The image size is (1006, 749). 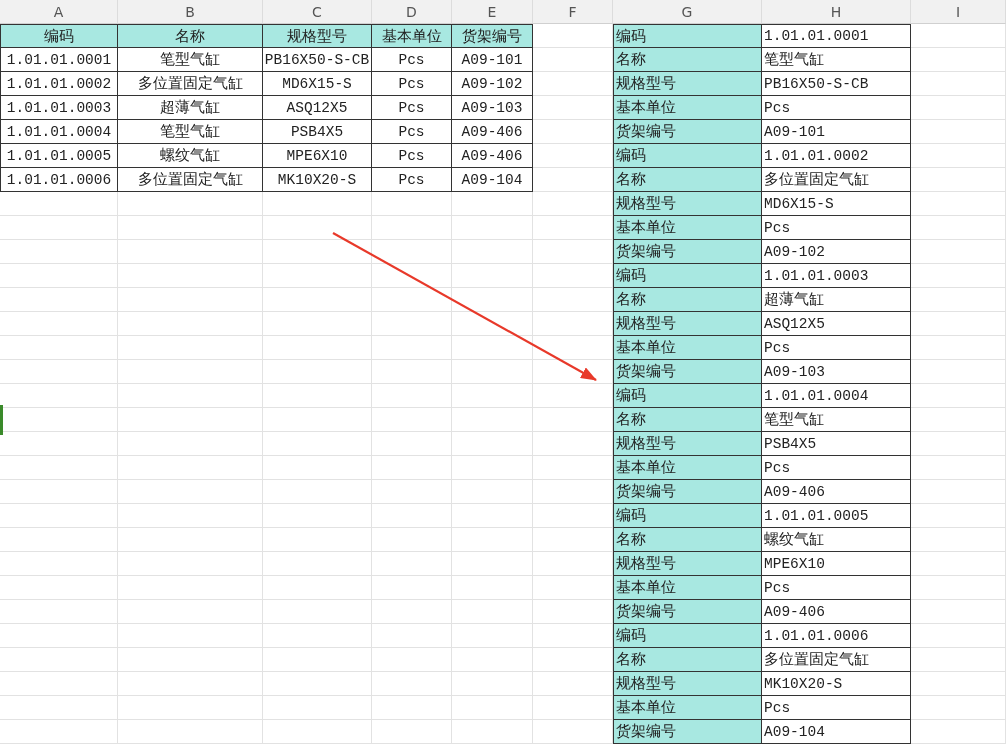 I want to click on column-header: A, so click(x=59, y=12).